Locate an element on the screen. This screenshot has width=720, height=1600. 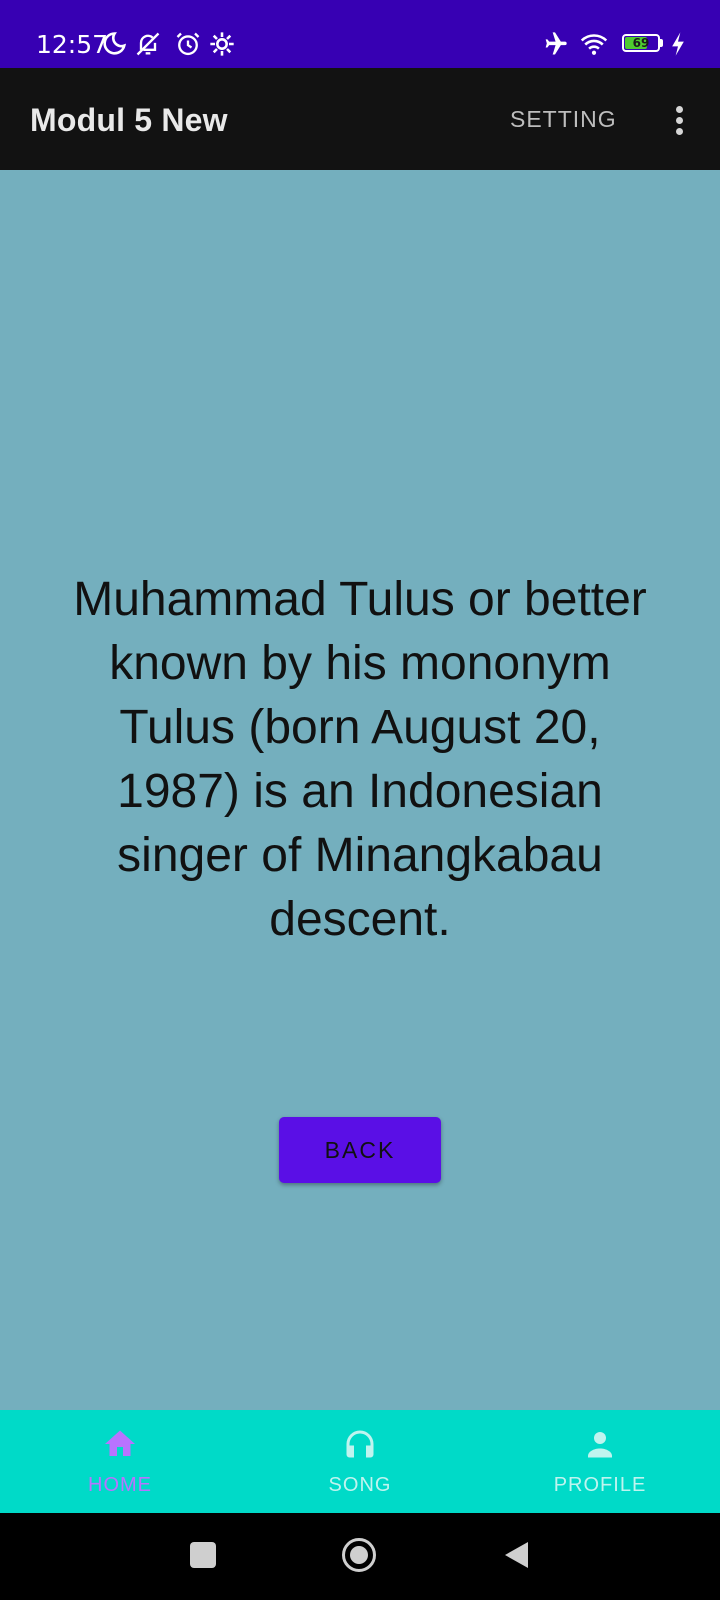
home-circle-icon is located at coordinates (359, 1555).